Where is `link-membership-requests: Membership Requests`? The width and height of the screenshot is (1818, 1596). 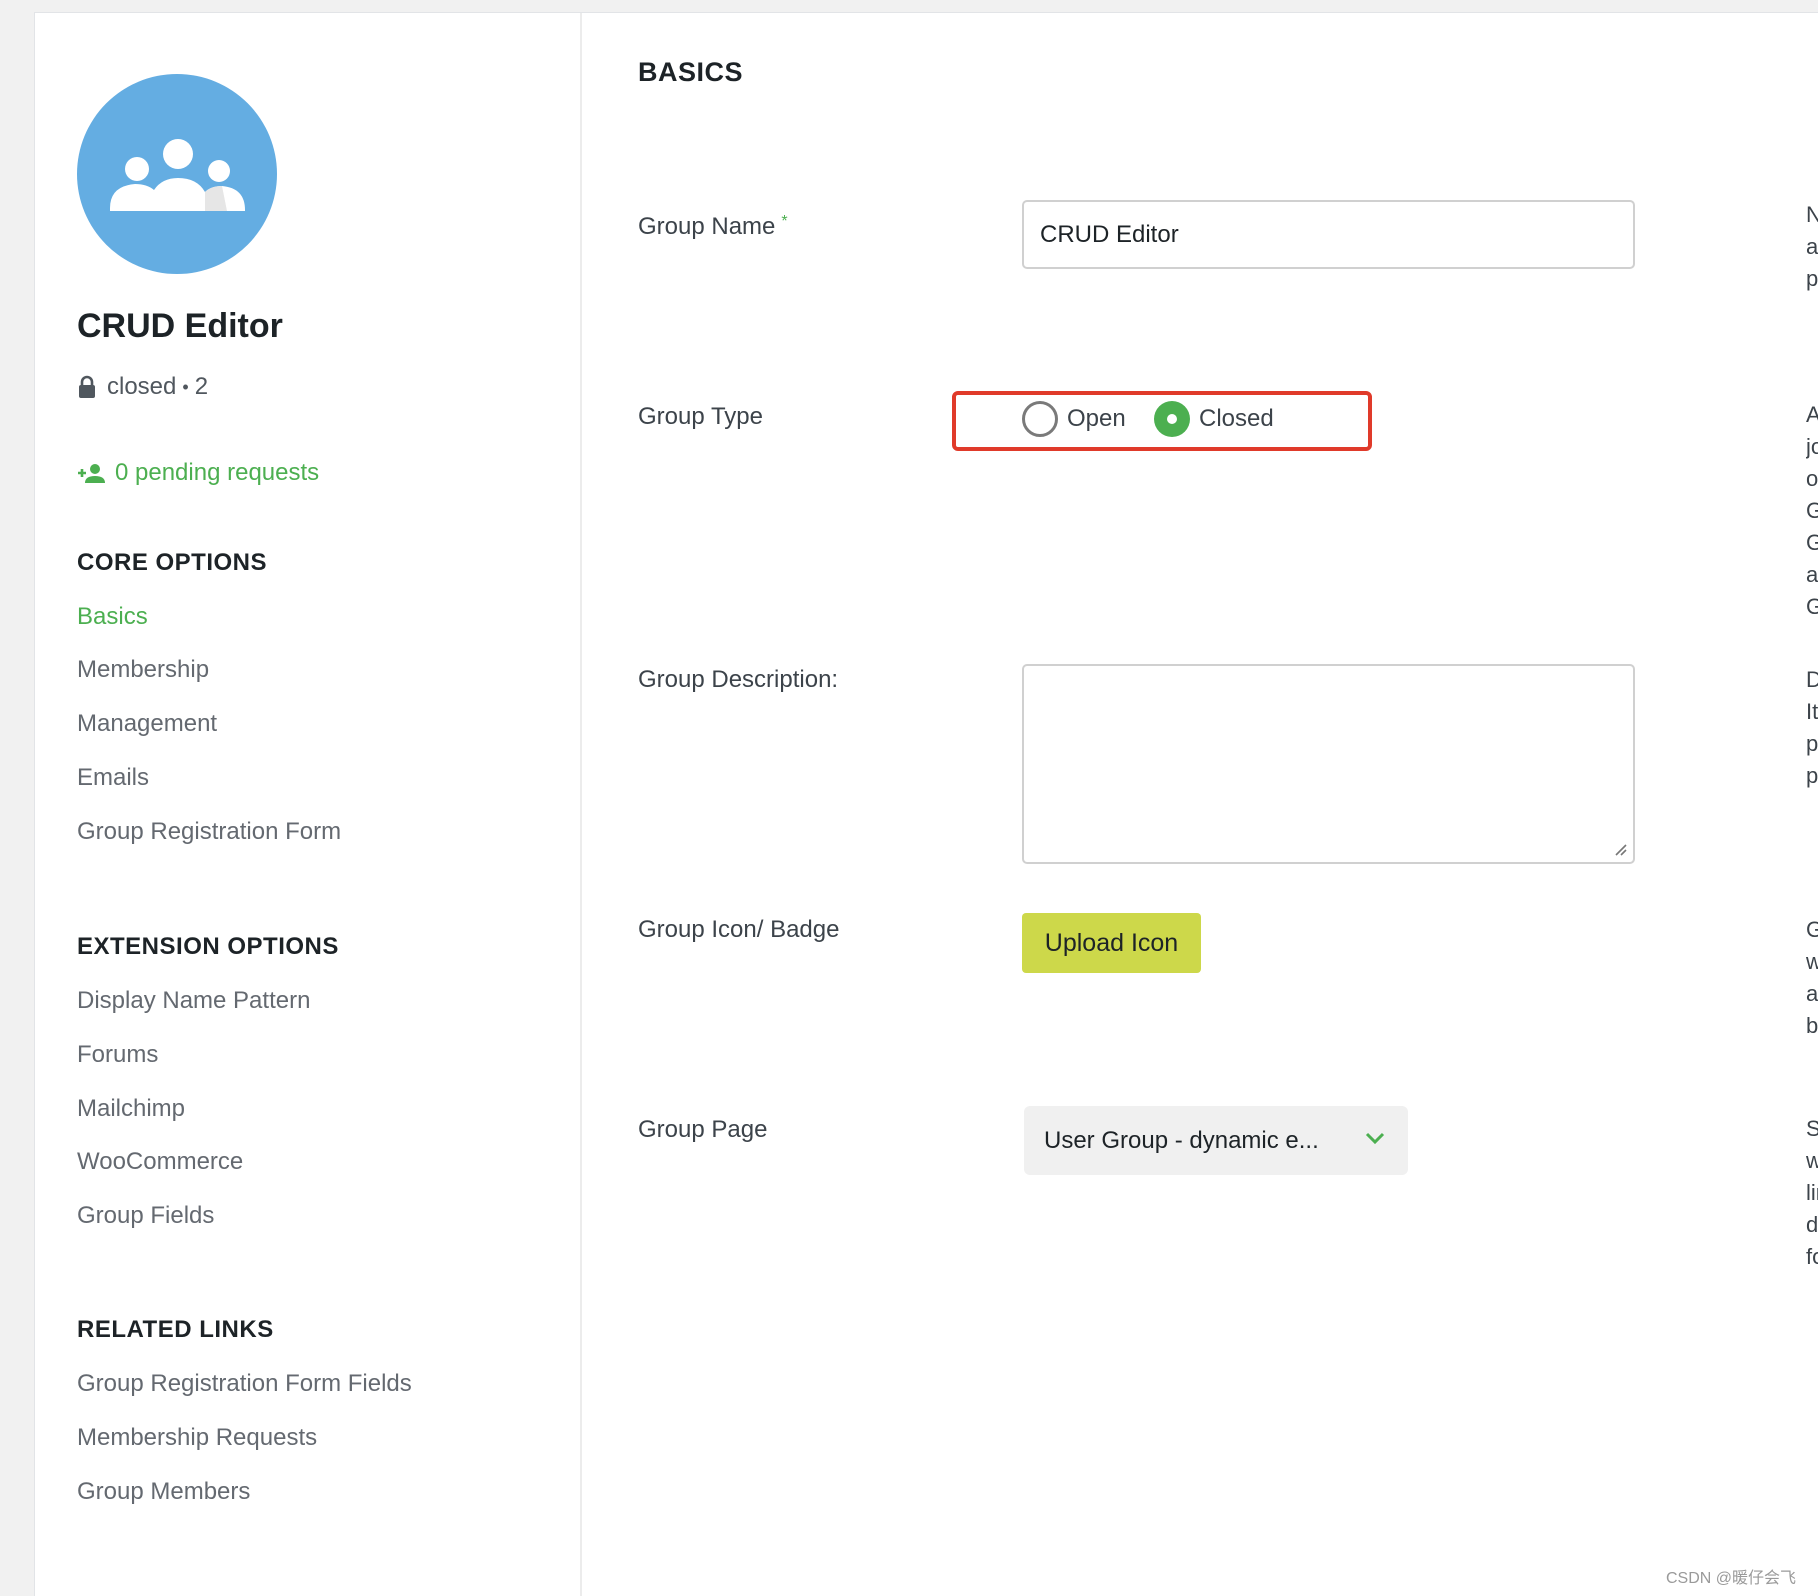
link-membership-requests: Membership Requests is located at coordinates (197, 1438).